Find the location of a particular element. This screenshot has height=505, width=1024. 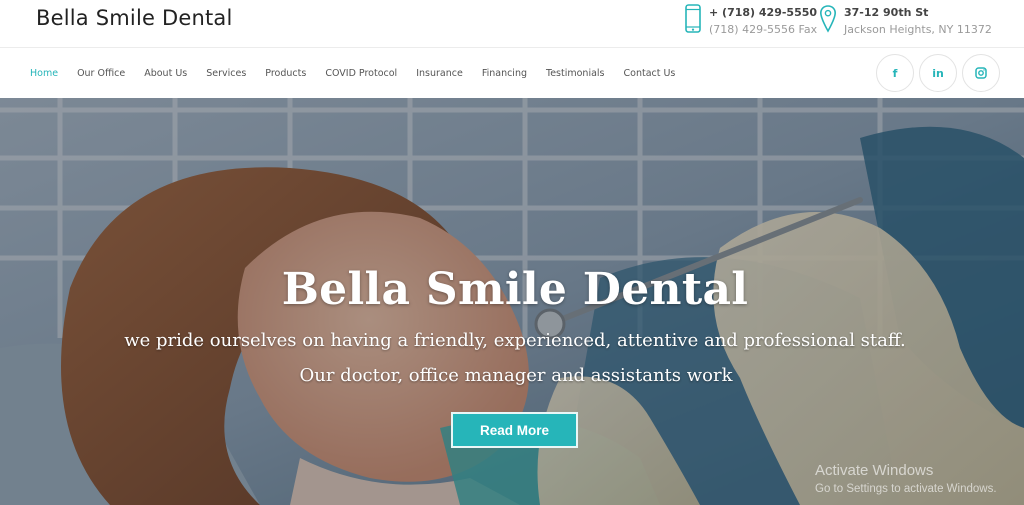

read-more-button: Read More is located at coordinates (514, 430).